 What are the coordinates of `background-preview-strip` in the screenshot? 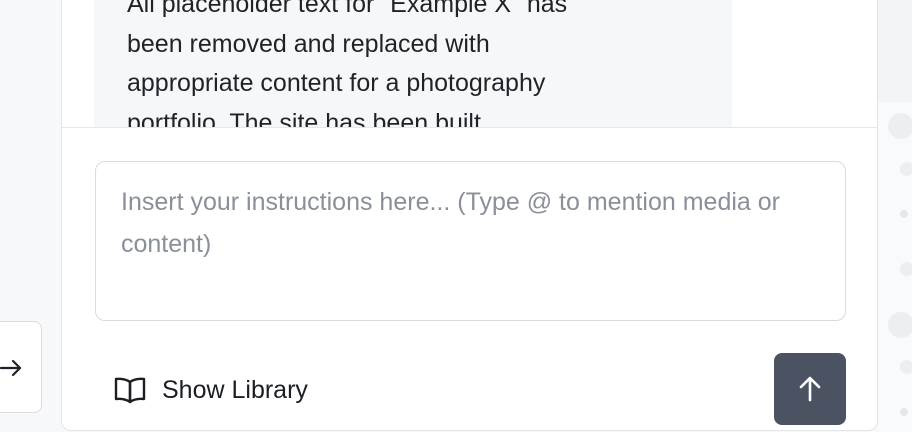 It's located at (895, 216).